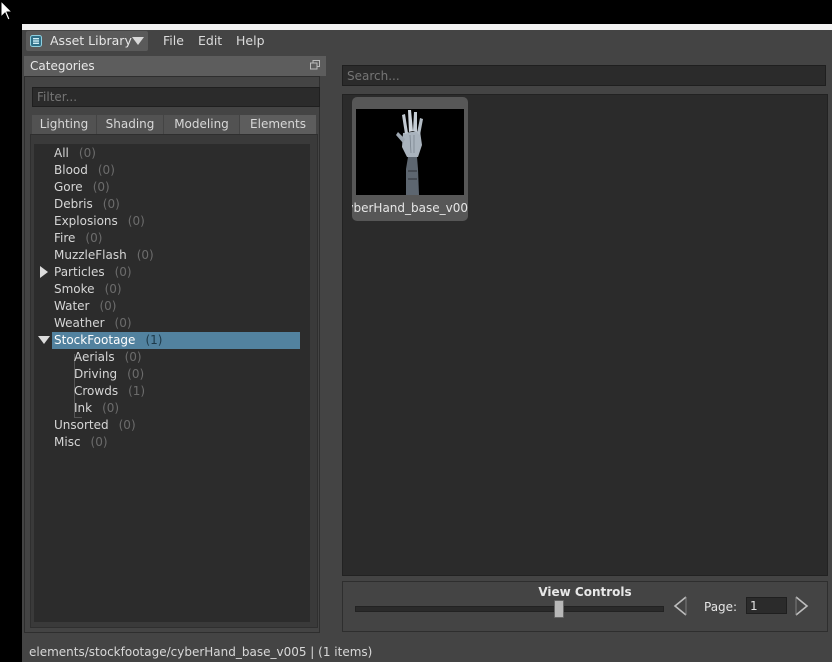 The image size is (832, 662). What do you see at coordinates (91, 40) in the screenshot?
I see `app-title: Asset Library` at bounding box center [91, 40].